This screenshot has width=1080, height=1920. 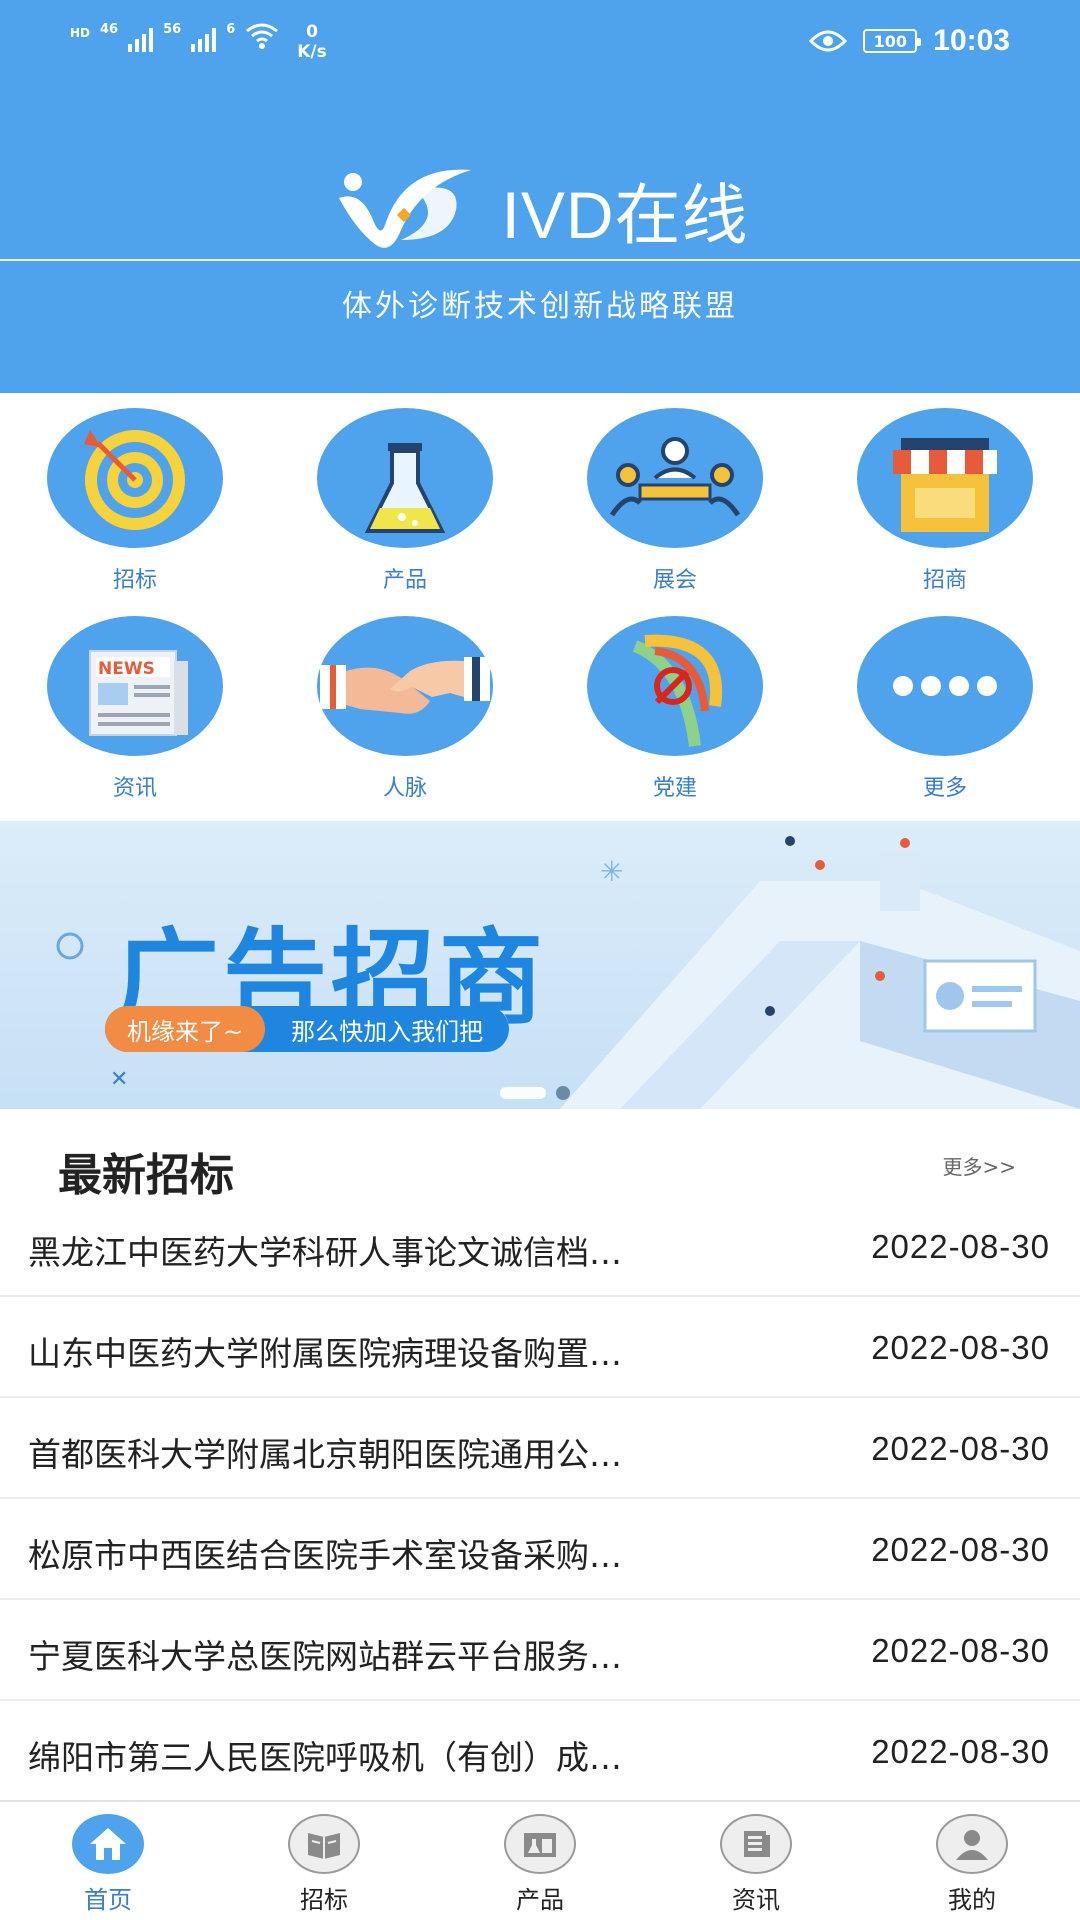 I want to click on handshake-icon, so click(x=405, y=686).